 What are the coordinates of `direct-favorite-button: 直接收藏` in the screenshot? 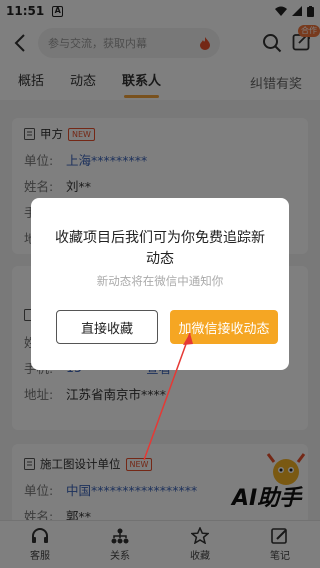 It's located at (107, 327).